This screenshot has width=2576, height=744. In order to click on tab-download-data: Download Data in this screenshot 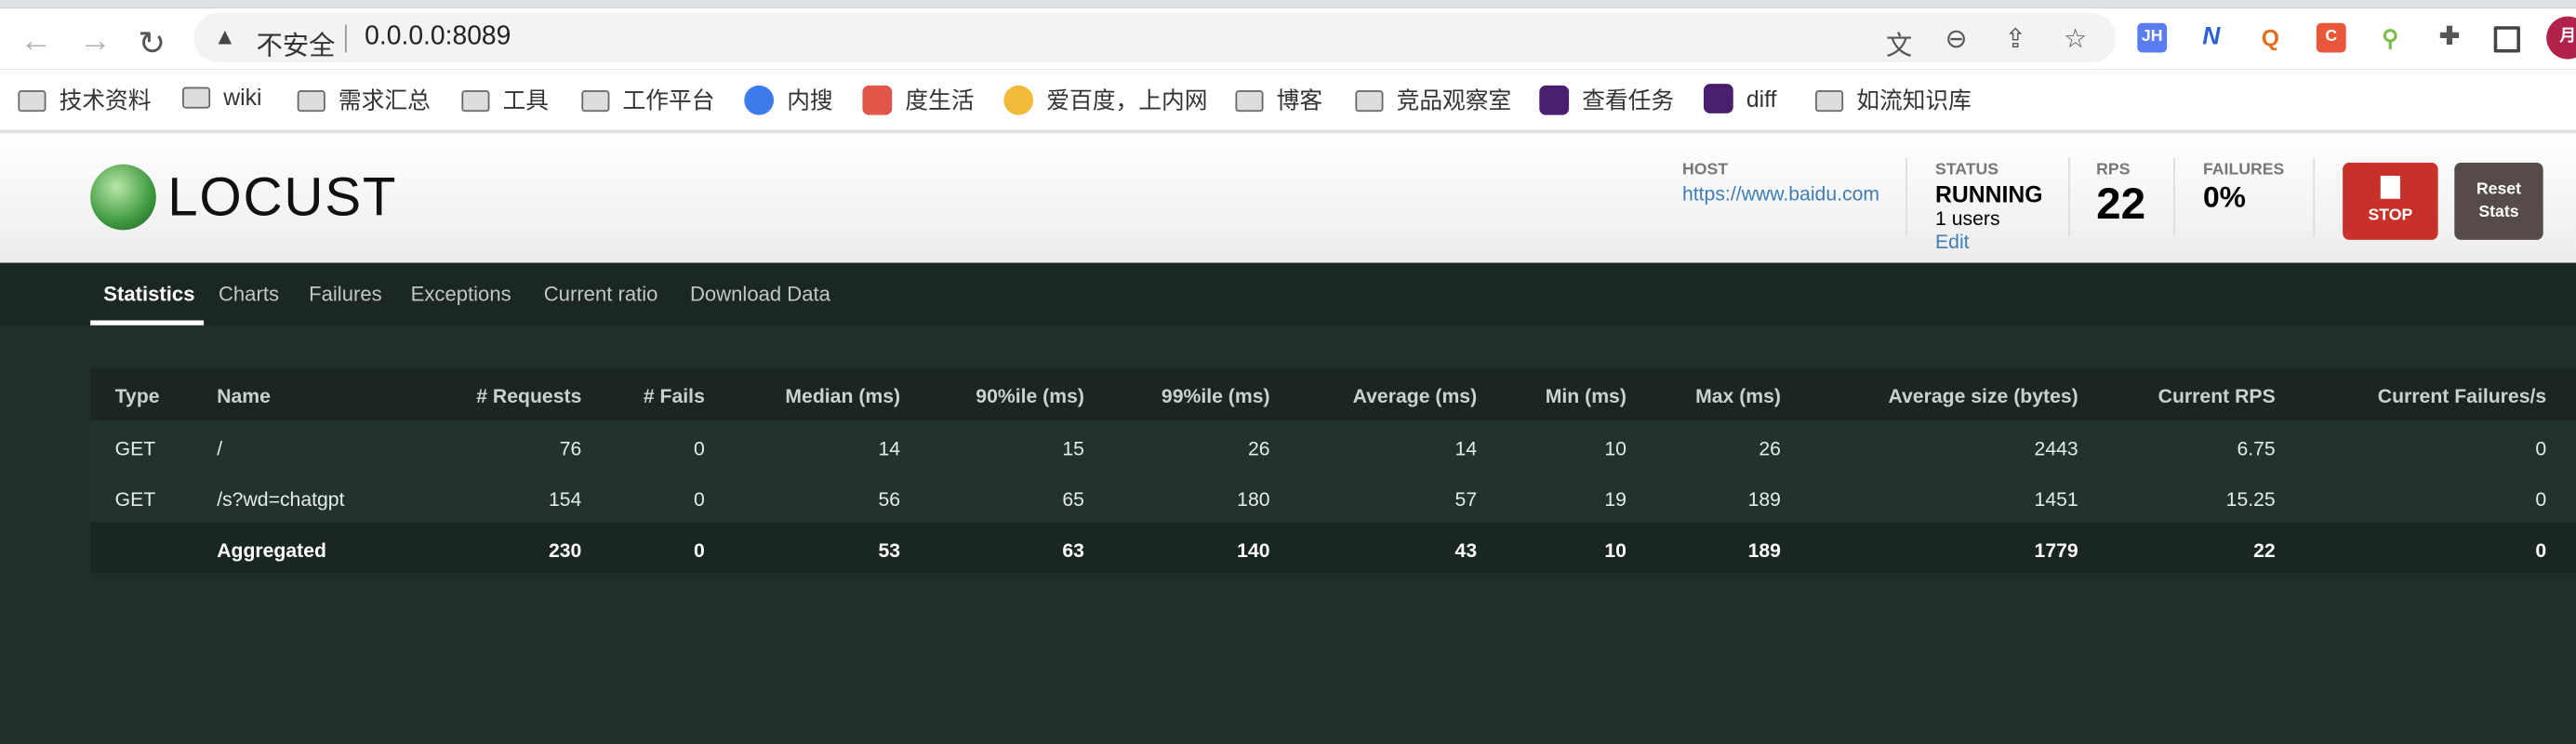, I will do `click(760, 294)`.